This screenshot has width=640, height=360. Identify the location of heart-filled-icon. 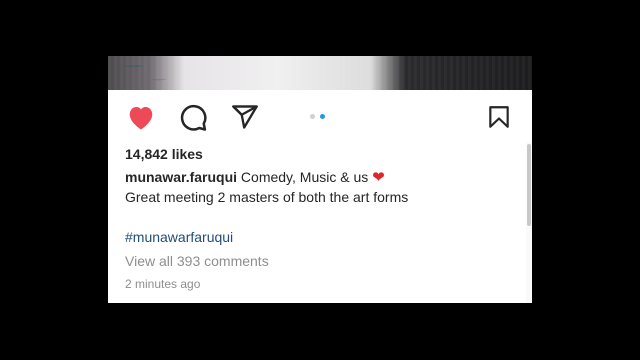
(141, 118).